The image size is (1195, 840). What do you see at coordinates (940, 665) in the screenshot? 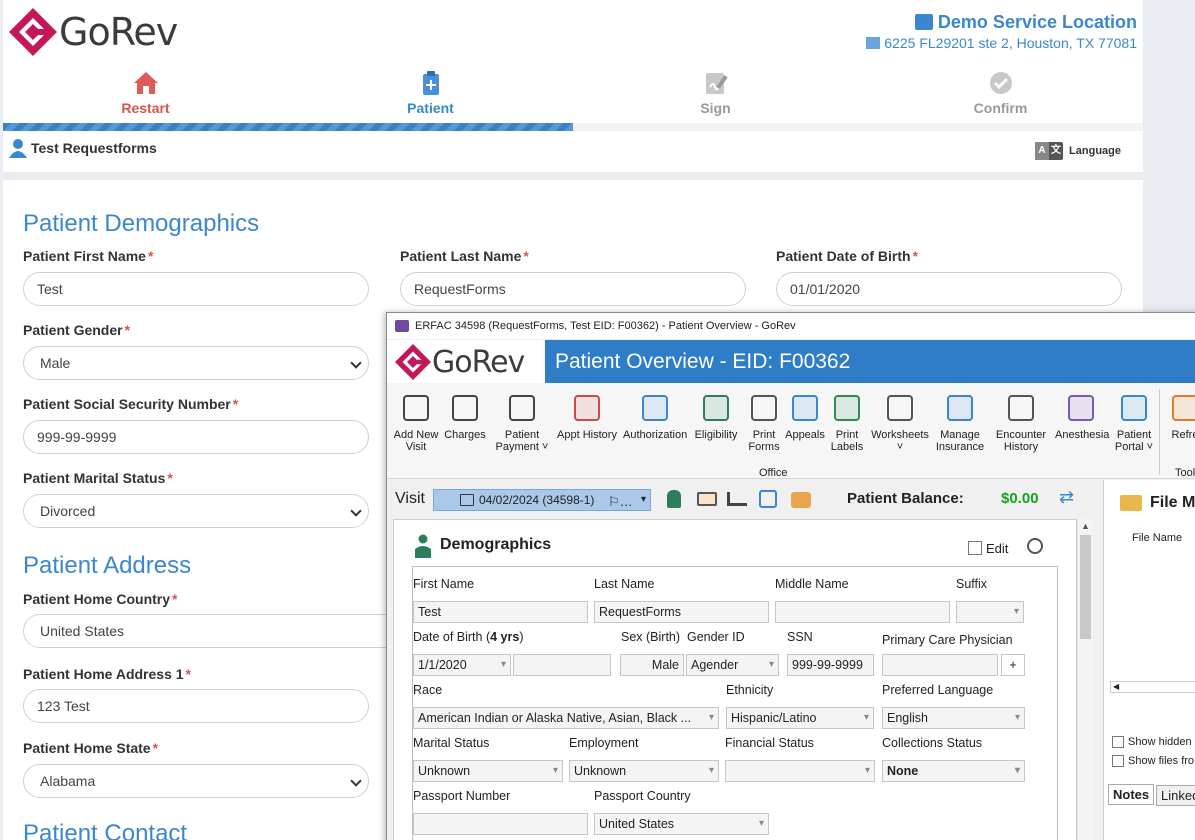
I see `pcp-field` at bounding box center [940, 665].